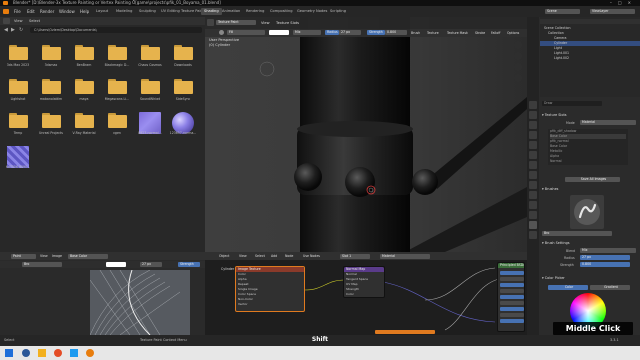 This screenshot has height=360, width=640. I want to click on render-tab-icon, so click(533, 115).